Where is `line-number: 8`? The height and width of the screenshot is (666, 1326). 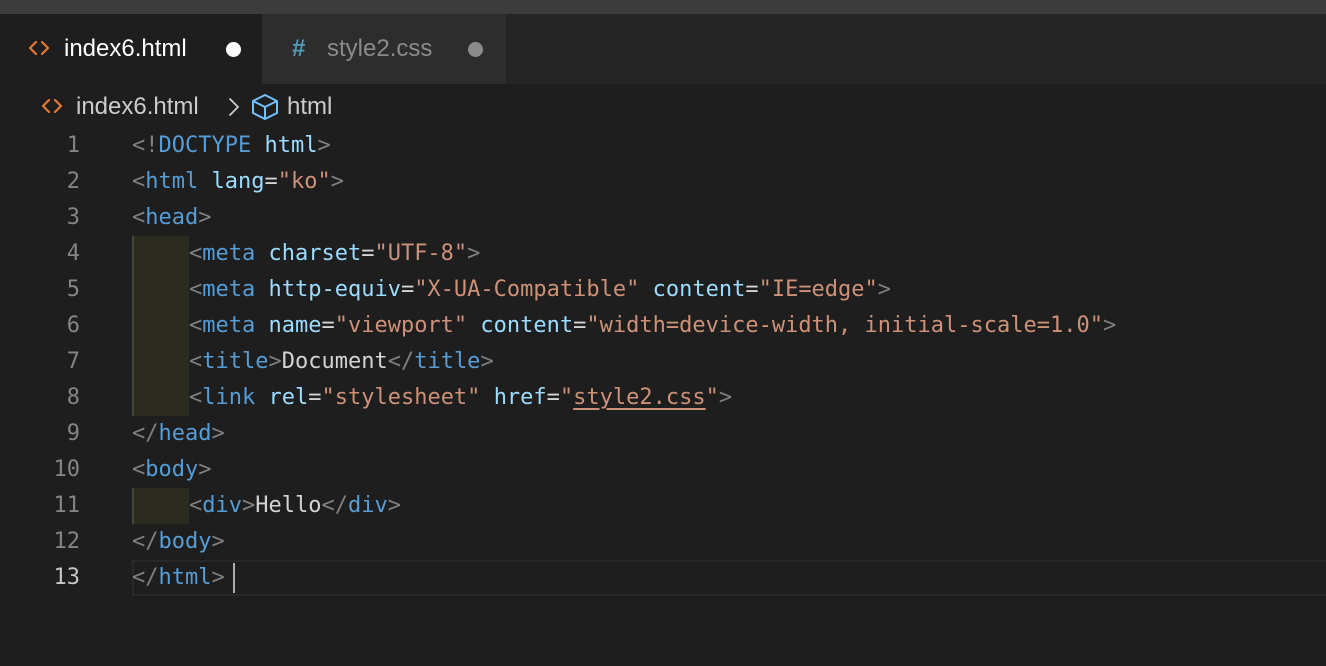
line-number: 8 is located at coordinates (73, 397).